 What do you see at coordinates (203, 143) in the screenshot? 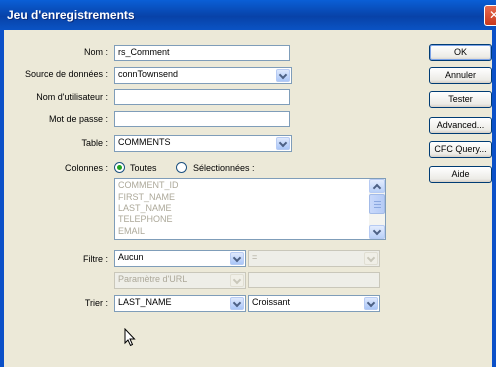
I see `table-select: COMMENTS` at bounding box center [203, 143].